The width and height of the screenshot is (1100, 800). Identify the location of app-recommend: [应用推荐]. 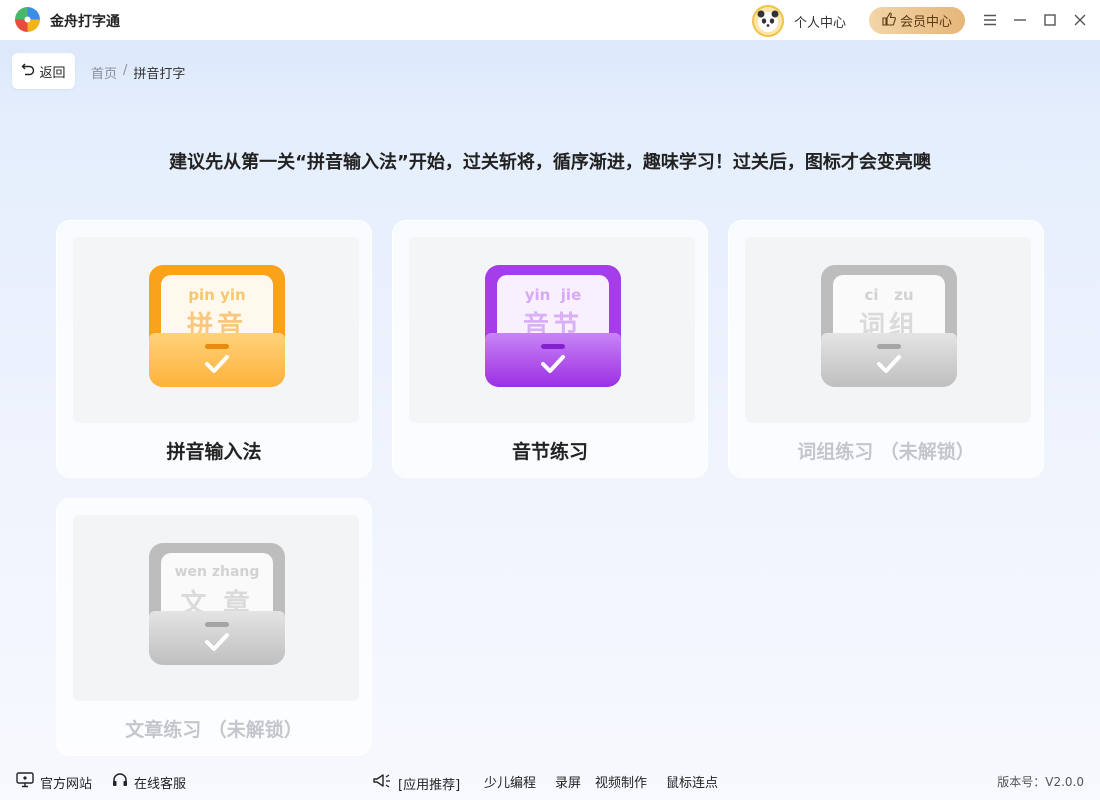
(416, 783).